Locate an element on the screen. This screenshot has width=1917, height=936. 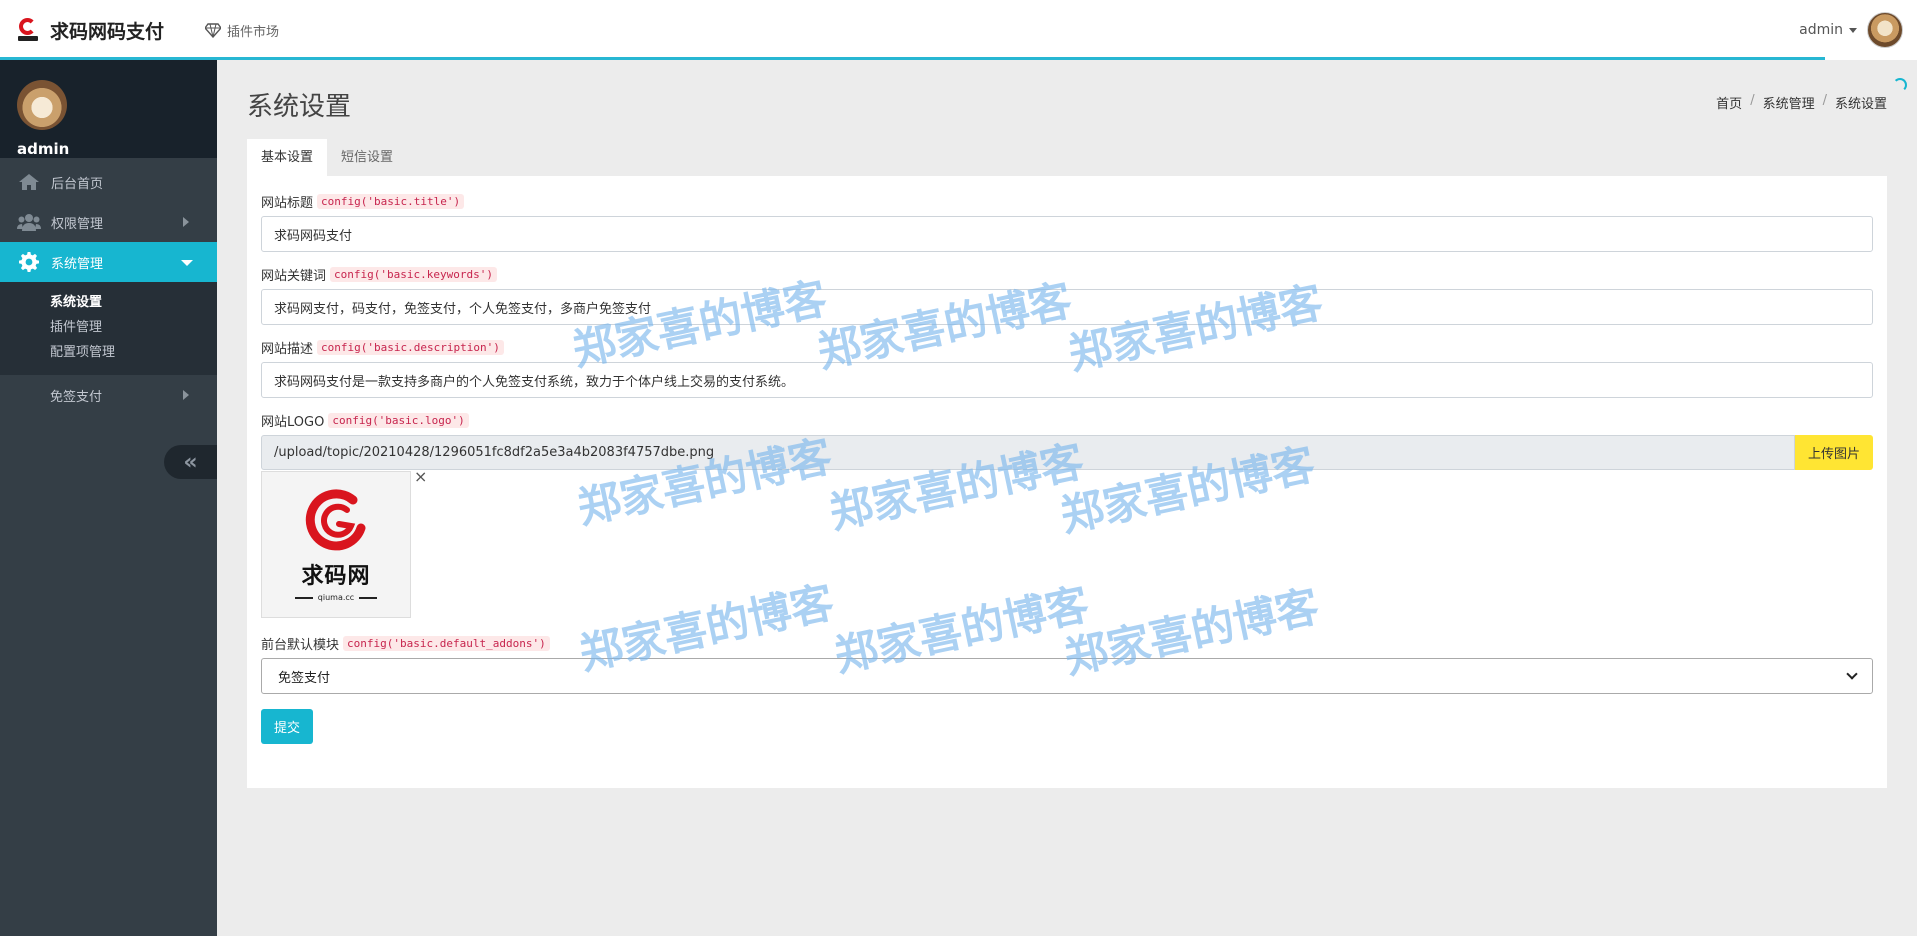
plugin-market-link: 插件市场 is located at coordinates (242, 30).